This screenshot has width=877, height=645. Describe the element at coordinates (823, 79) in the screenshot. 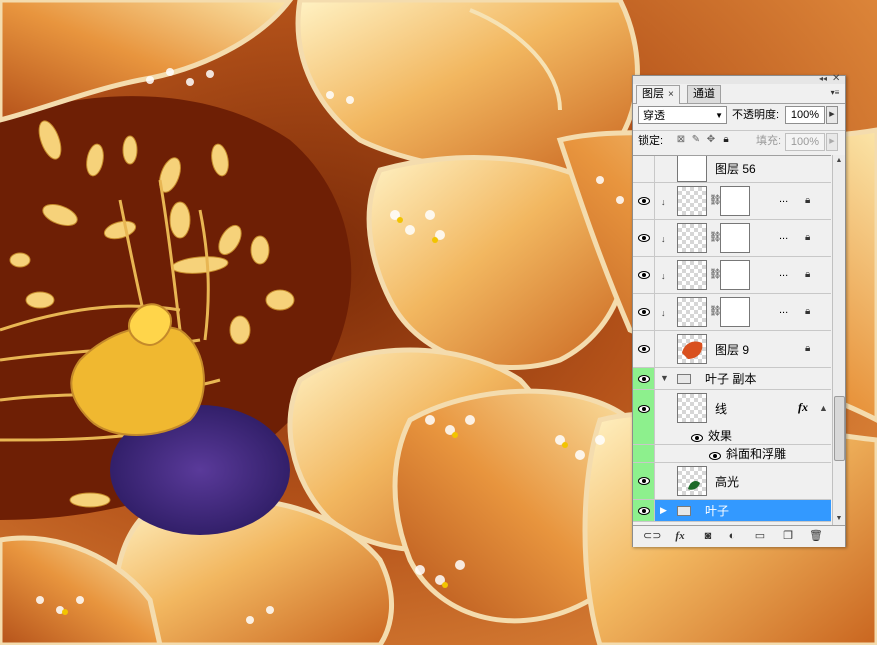

I see `collapse-icon: ◂◂` at that location.